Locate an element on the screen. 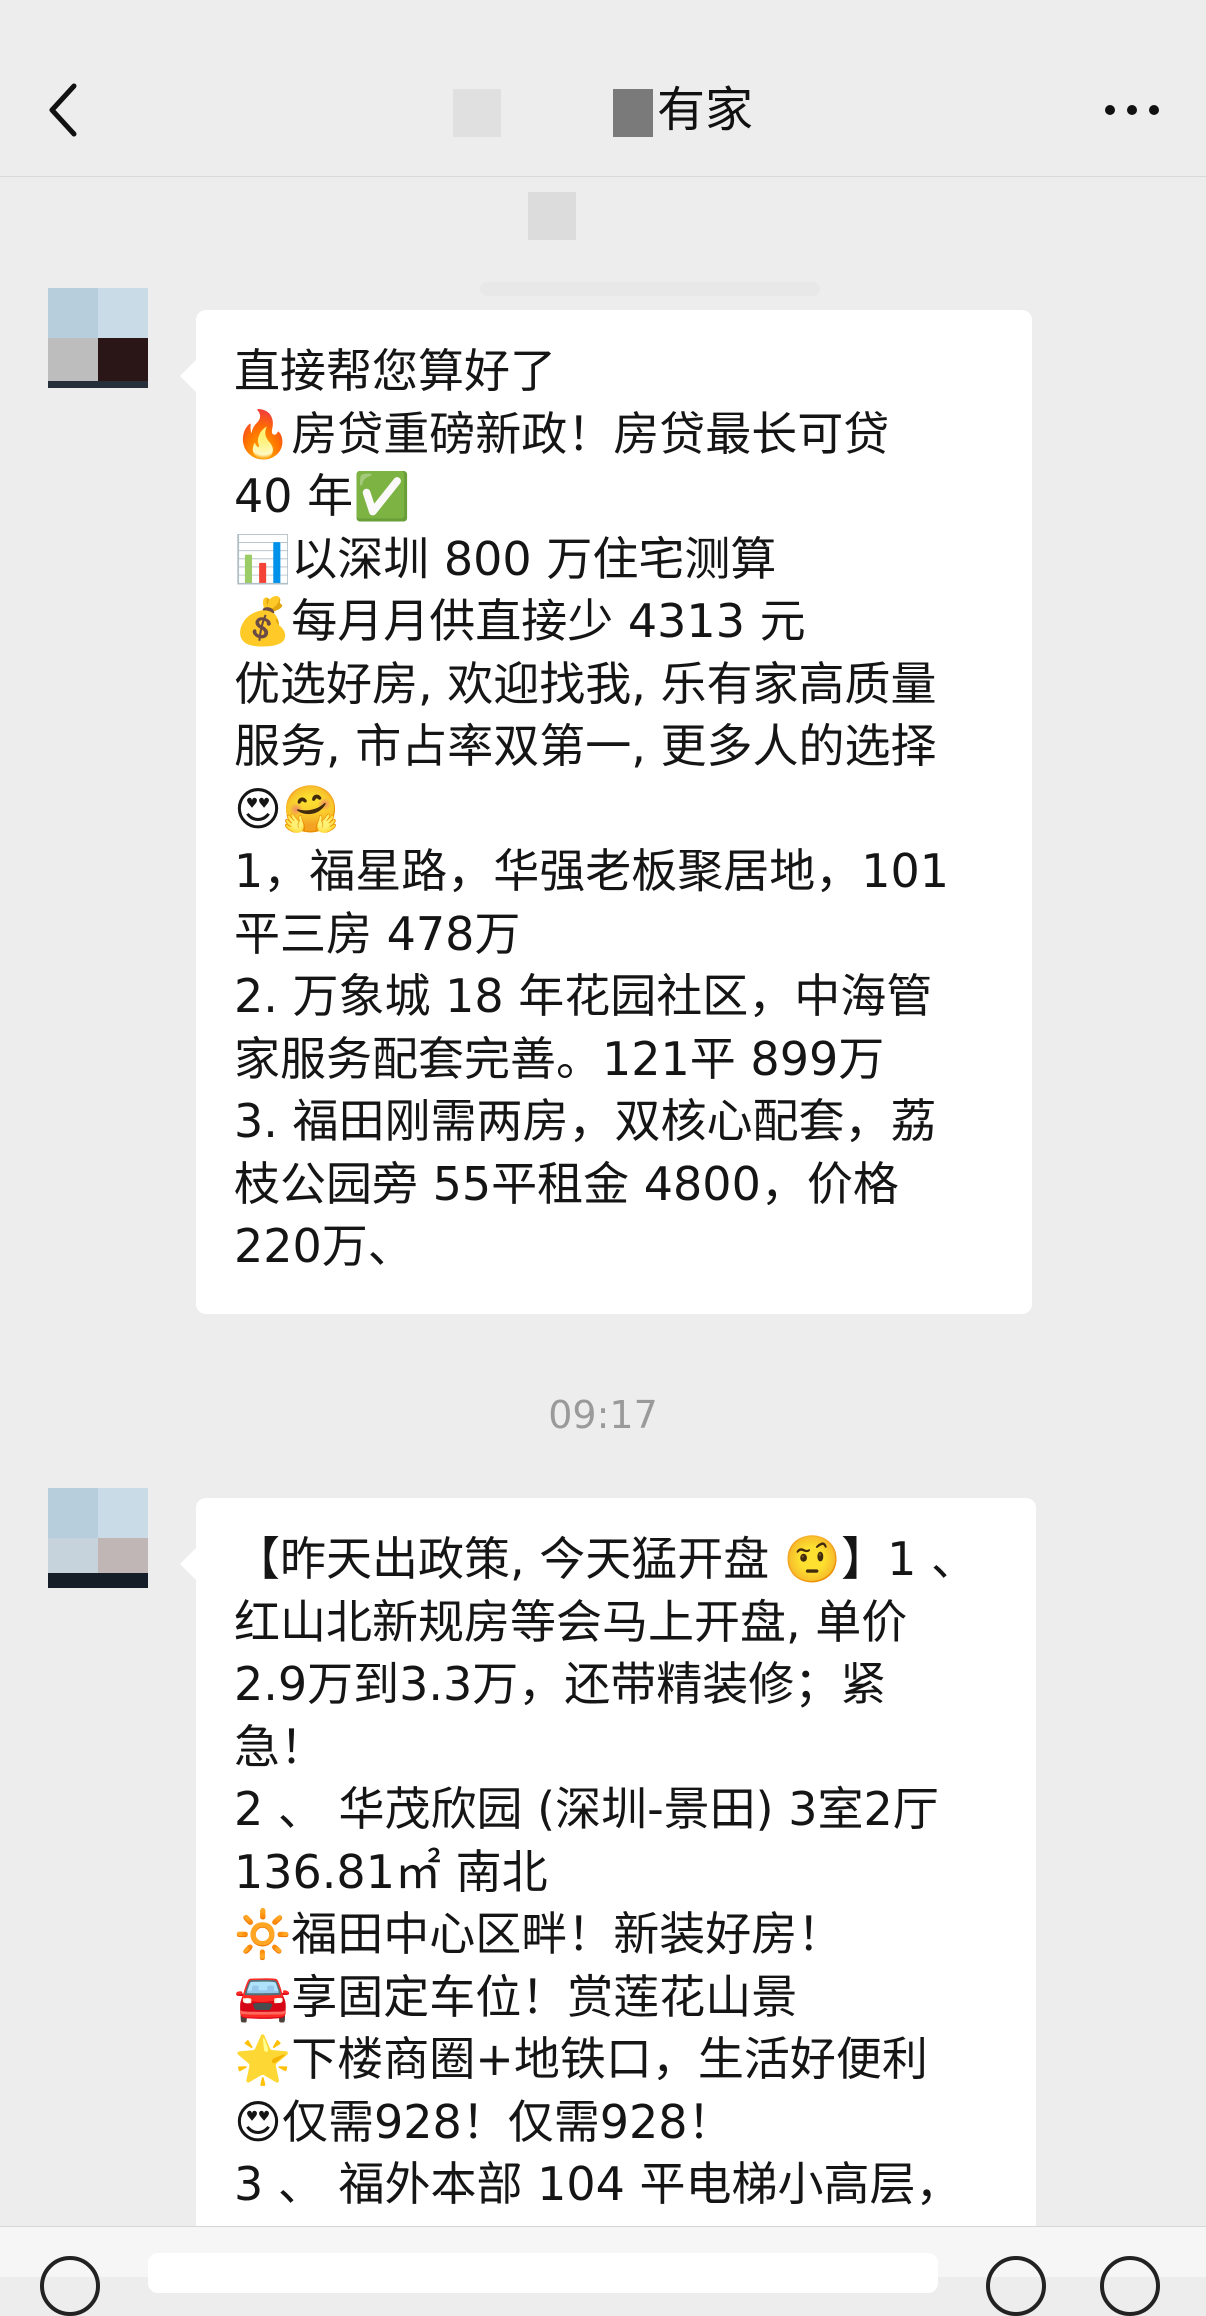 The height and width of the screenshot is (2316, 1206). message-line: 急！ is located at coordinates (280, 1746).